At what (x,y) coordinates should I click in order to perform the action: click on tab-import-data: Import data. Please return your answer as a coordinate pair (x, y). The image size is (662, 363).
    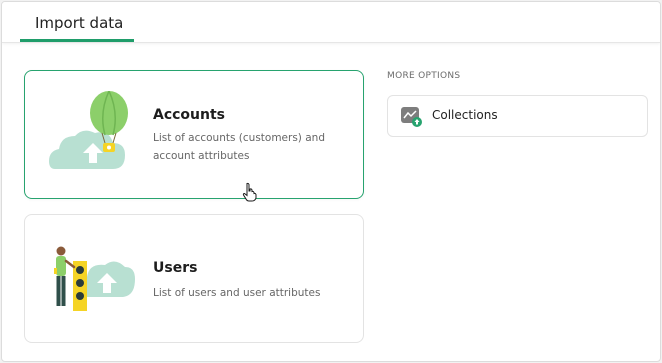
    Looking at the image, I should click on (77, 22).